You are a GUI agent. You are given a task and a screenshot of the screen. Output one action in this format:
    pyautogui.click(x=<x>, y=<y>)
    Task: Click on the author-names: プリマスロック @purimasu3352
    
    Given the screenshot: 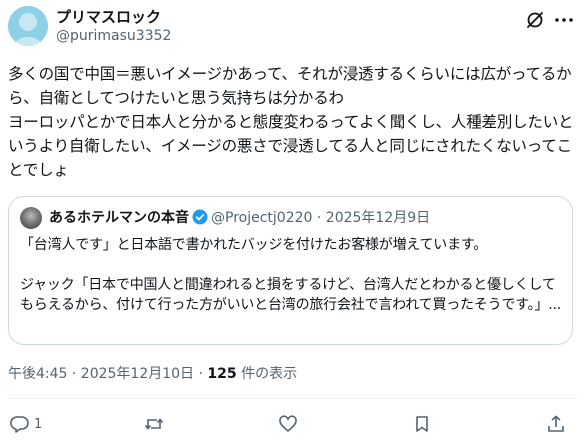 What is the action you would take?
    pyautogui.click(x=113, y=27)
    